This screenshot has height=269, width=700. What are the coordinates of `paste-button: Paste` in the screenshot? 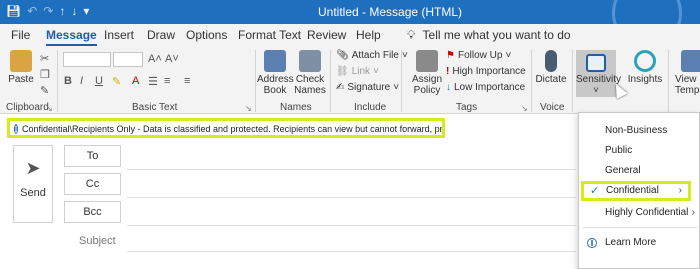 It's located at (21, 67).